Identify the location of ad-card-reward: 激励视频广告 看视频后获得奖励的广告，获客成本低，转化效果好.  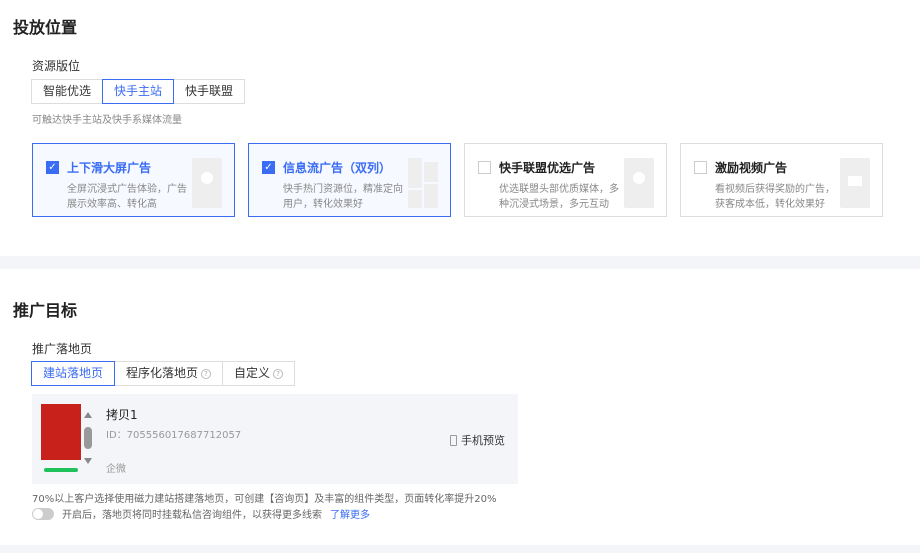
(781, 180).